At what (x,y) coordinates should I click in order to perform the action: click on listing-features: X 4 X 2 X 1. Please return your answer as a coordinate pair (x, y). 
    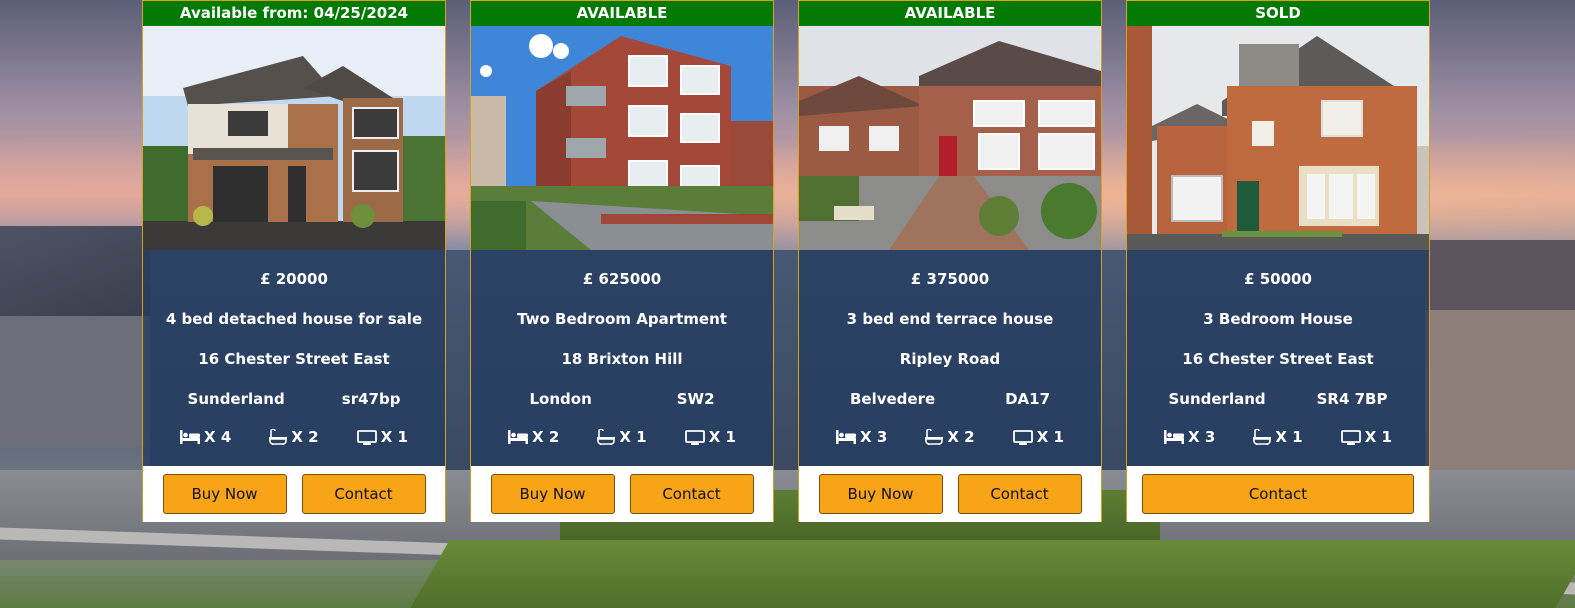
    Looking at the image, I should click on (294, 437).